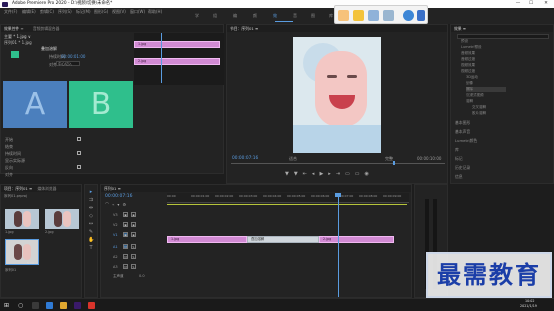  What do you see at coordinates (46, 28) in the screenshot?
I see `tab-audio-mixer: 音频剪辑混合器` at bounding box center [46, 28].